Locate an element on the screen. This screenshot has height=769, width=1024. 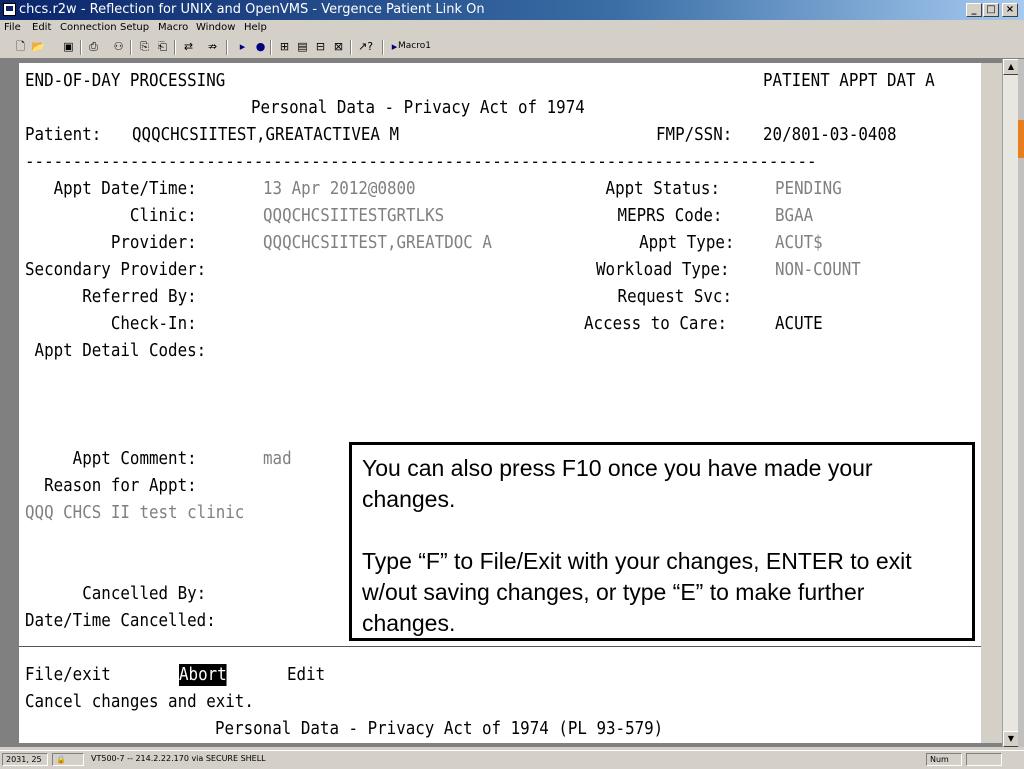
terminal-margin is located at coordinates (991, 403).